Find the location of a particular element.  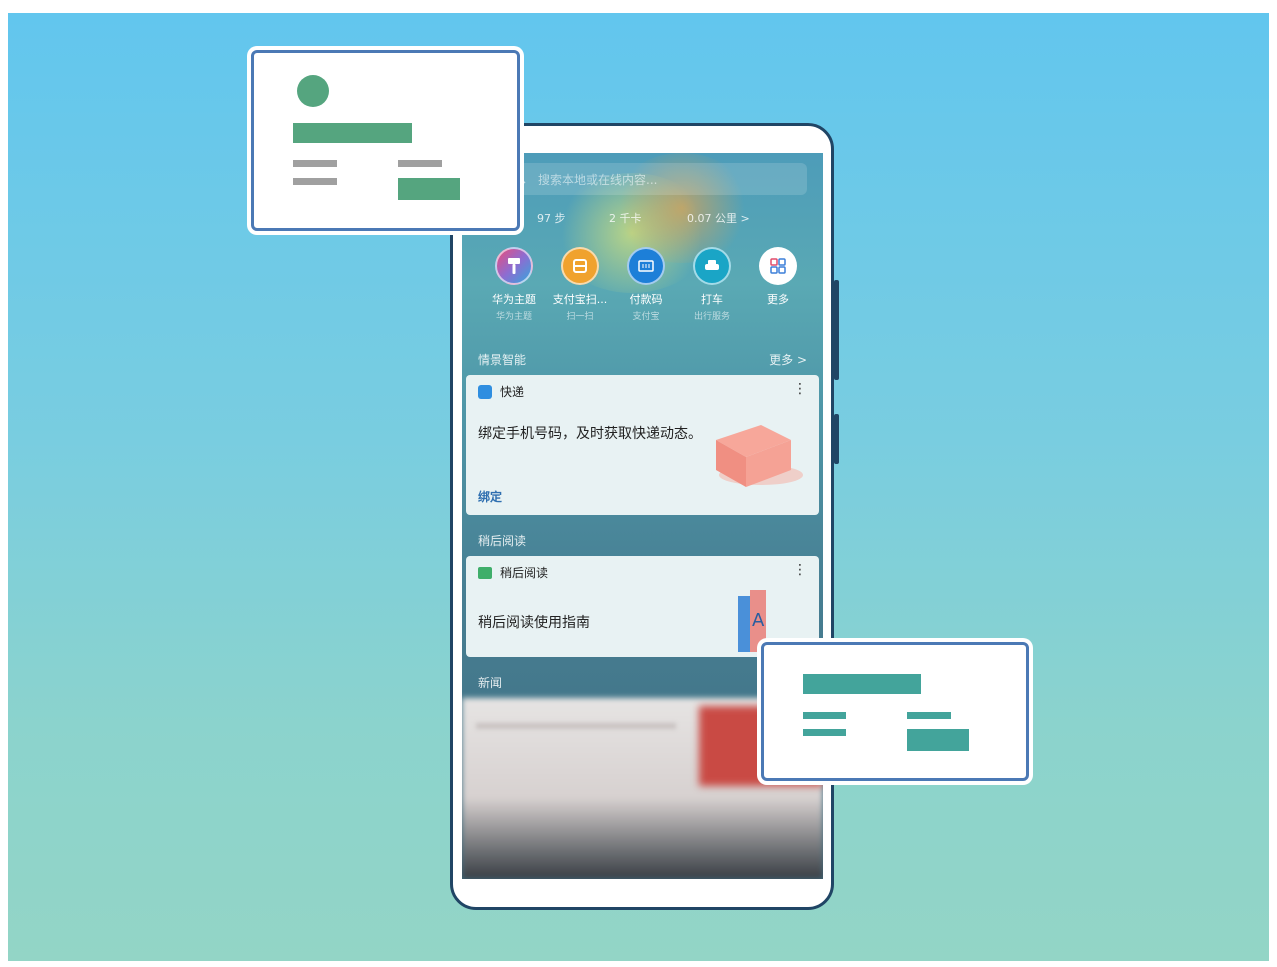

app-sublabel: 出行服务 is located at coordinates (711, 317).